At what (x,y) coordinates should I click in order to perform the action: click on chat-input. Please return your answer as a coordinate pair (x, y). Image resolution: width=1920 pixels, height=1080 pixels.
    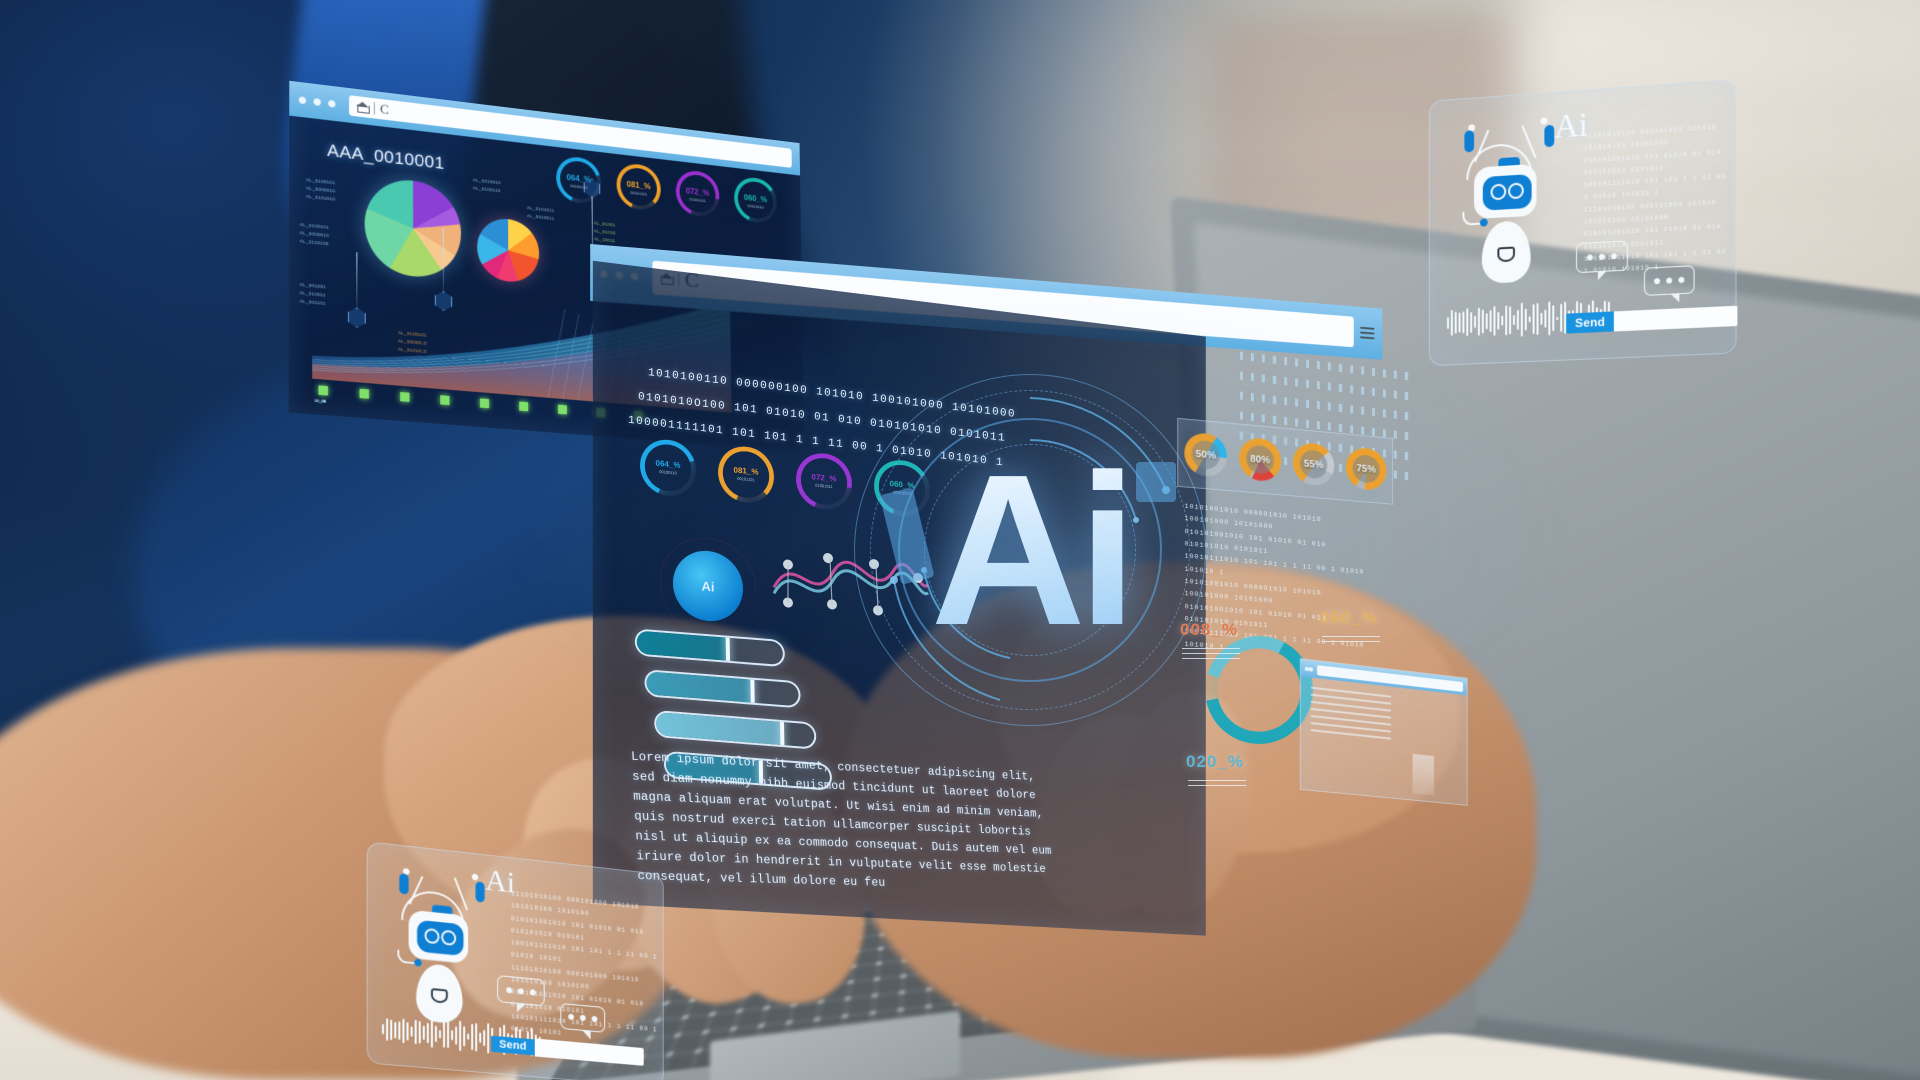
    Looking at the image, I should click on (1676, 318).